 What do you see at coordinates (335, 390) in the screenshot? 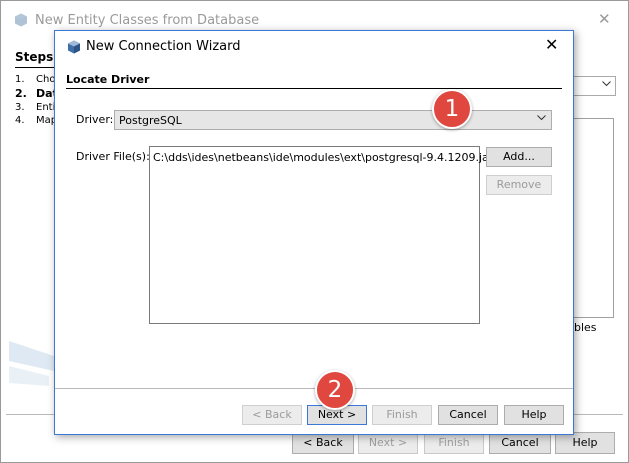
I see `annotation-badge-2: 2` at bounding box center [335, 390].